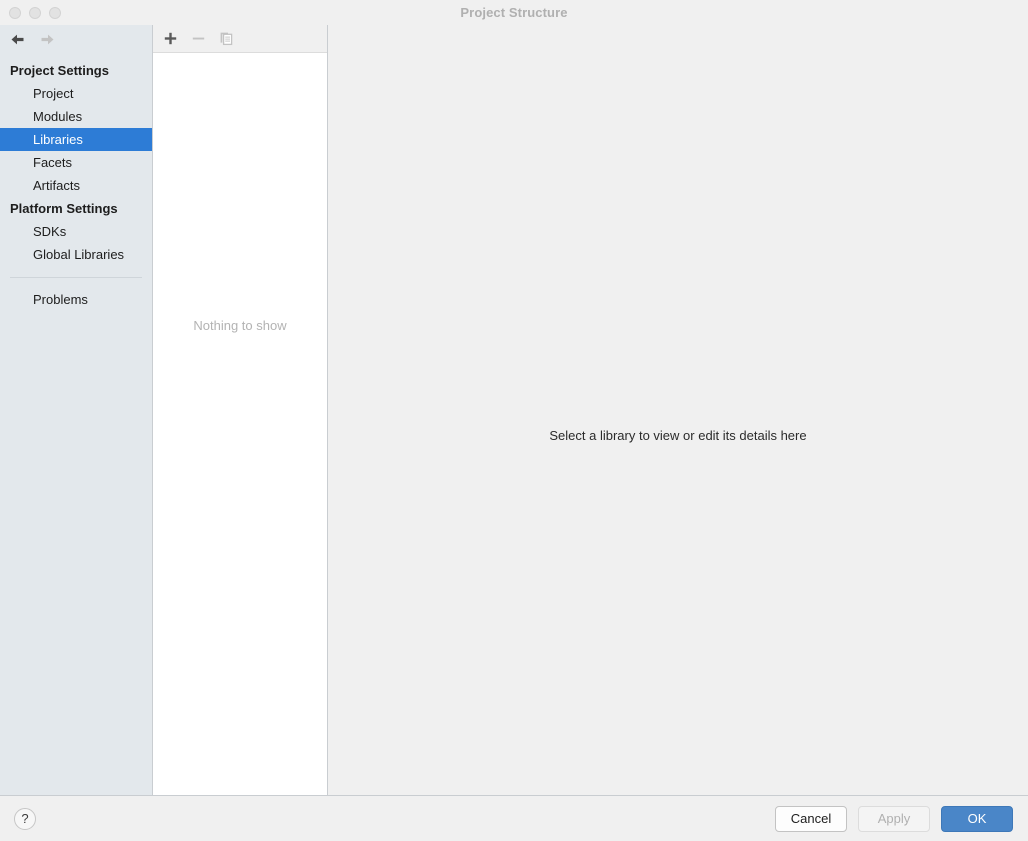 The image size is (1028, 841). Describe the element at coordinates (17, 39) in the screenshot. I see `arrow-left-icon` at that location.